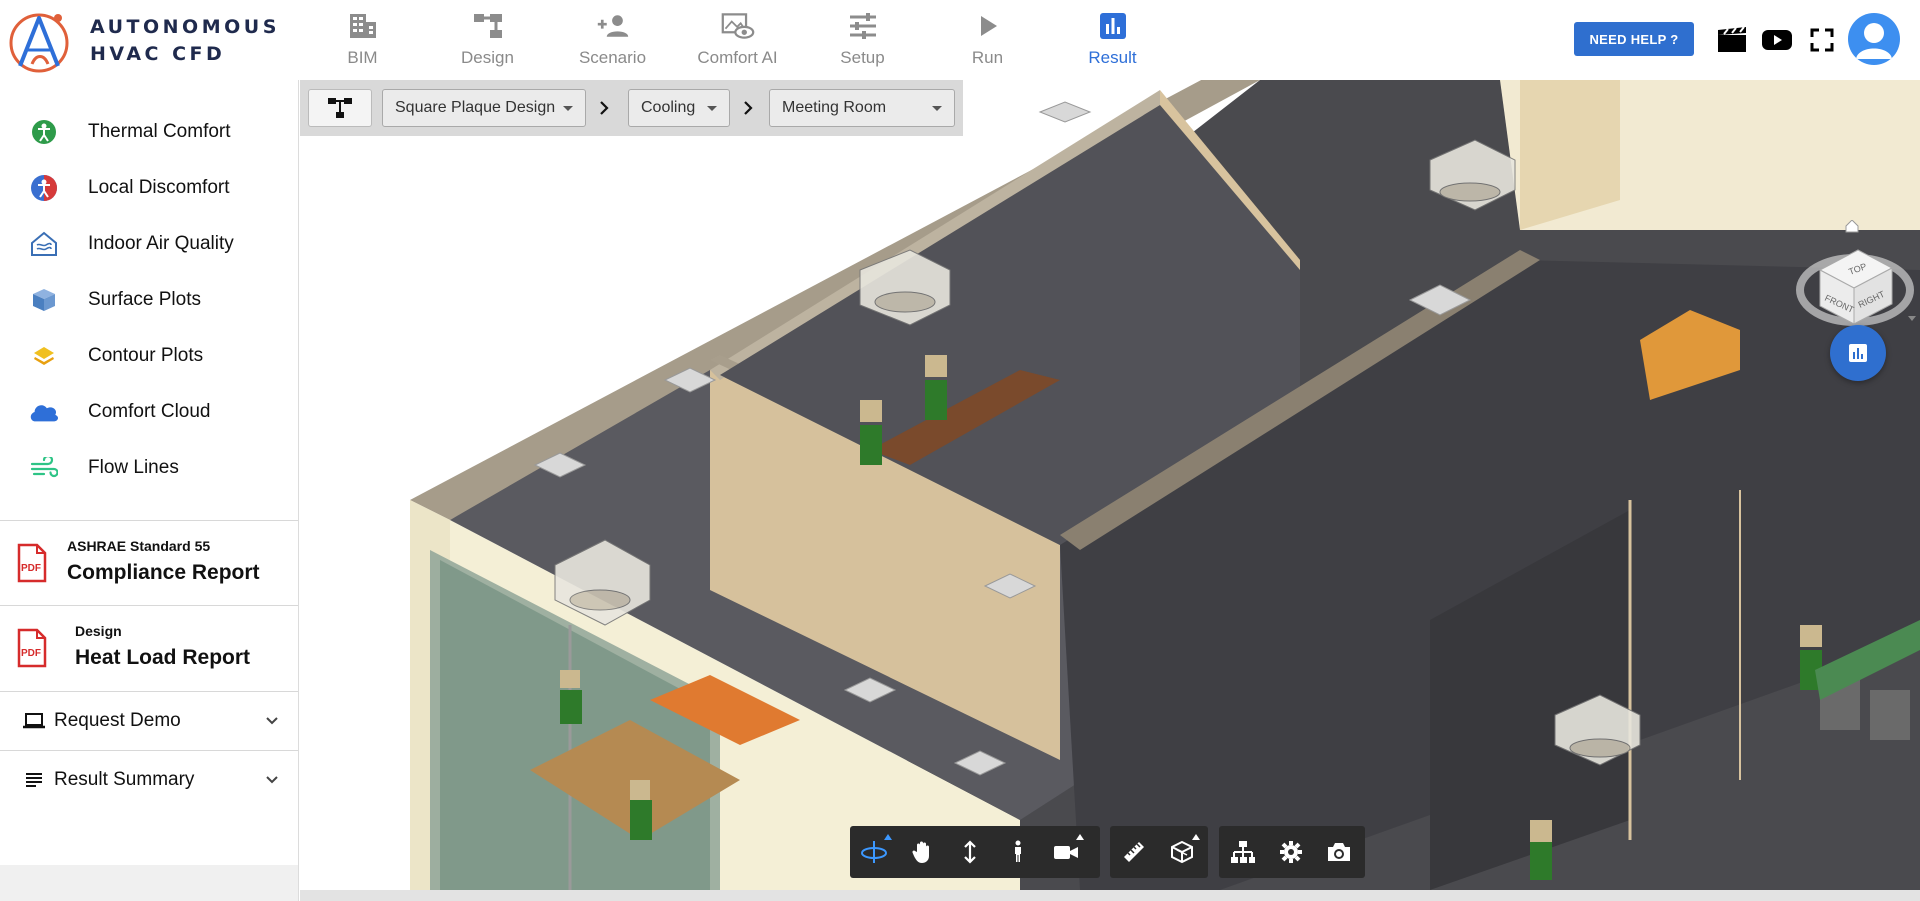 The image size is (1920, 901). I want to click on top-bar: AUTONOMOUS HVAC CFD BIM Design Scenario, so click(960, 40).